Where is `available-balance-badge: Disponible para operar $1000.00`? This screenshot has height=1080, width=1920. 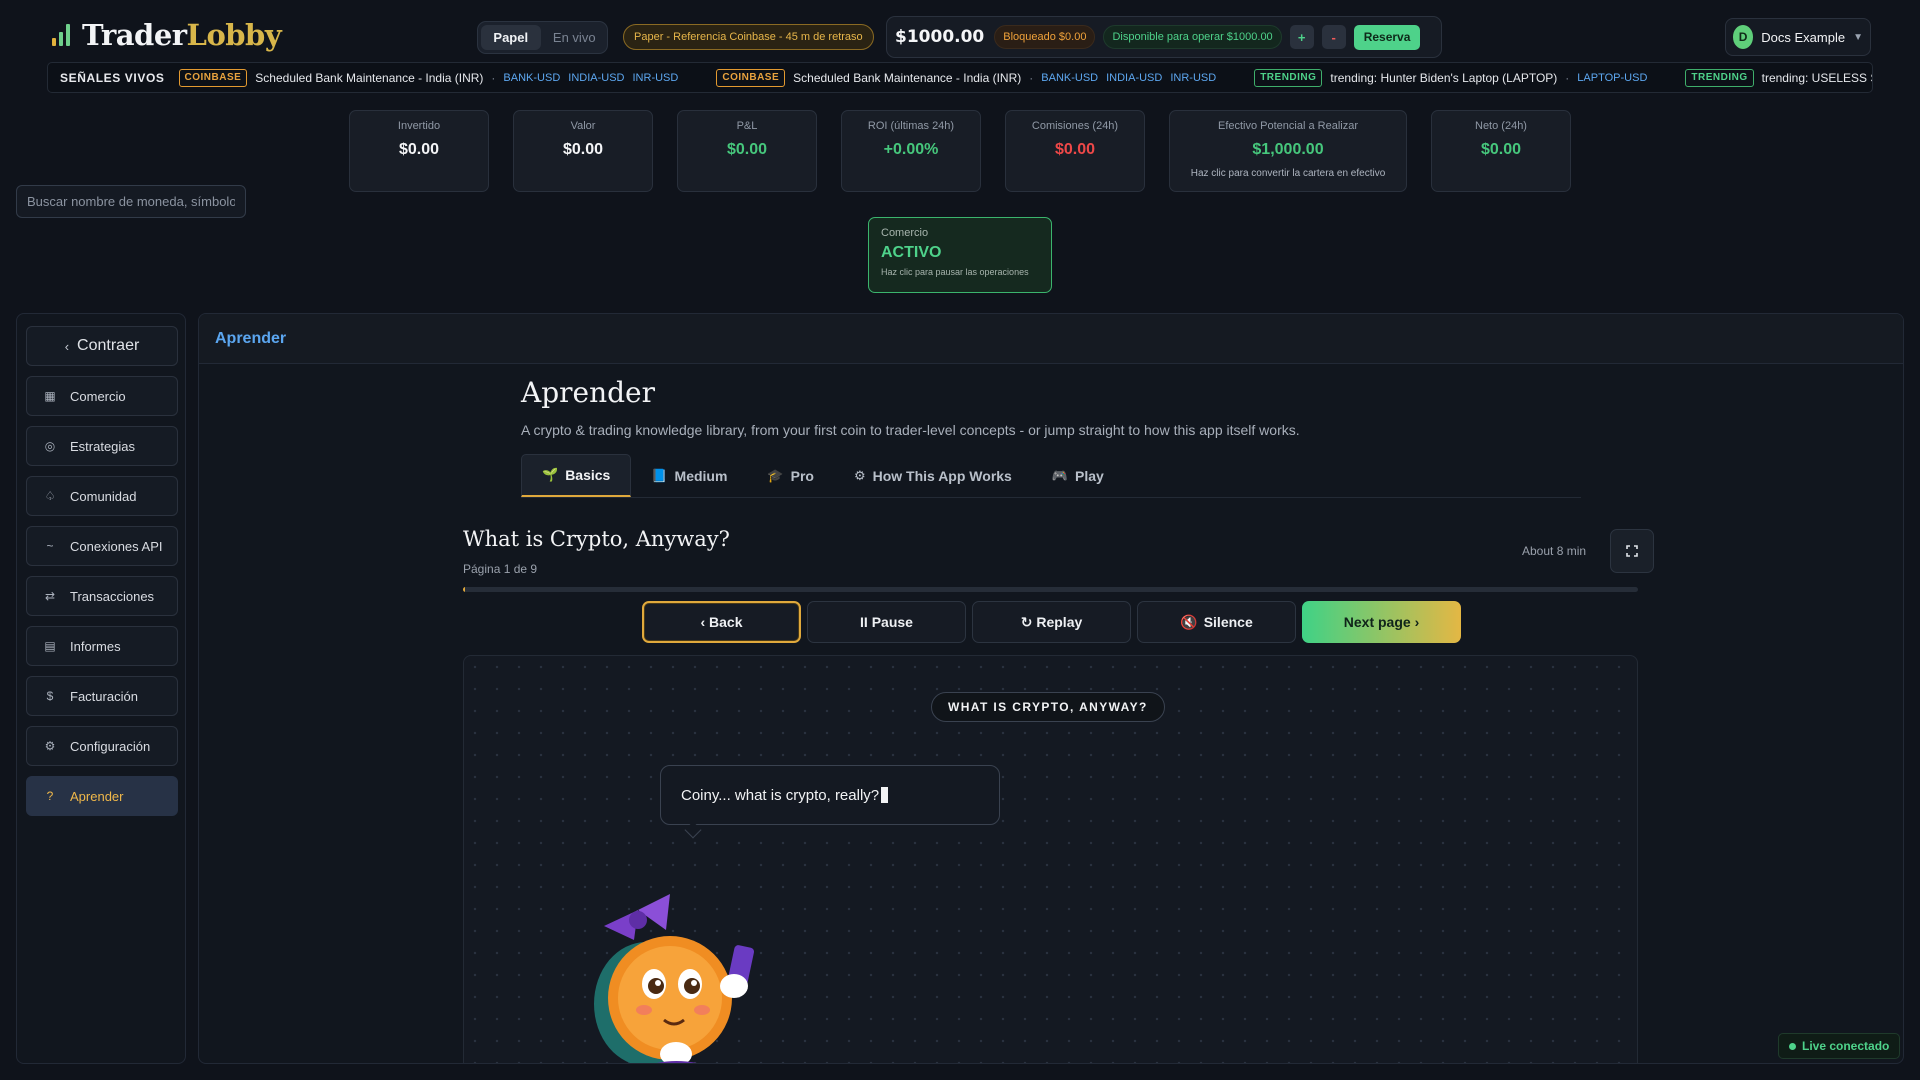 available-balance-badge: Disponible para operar $1000.00 is located at coordinates (1192, 37).